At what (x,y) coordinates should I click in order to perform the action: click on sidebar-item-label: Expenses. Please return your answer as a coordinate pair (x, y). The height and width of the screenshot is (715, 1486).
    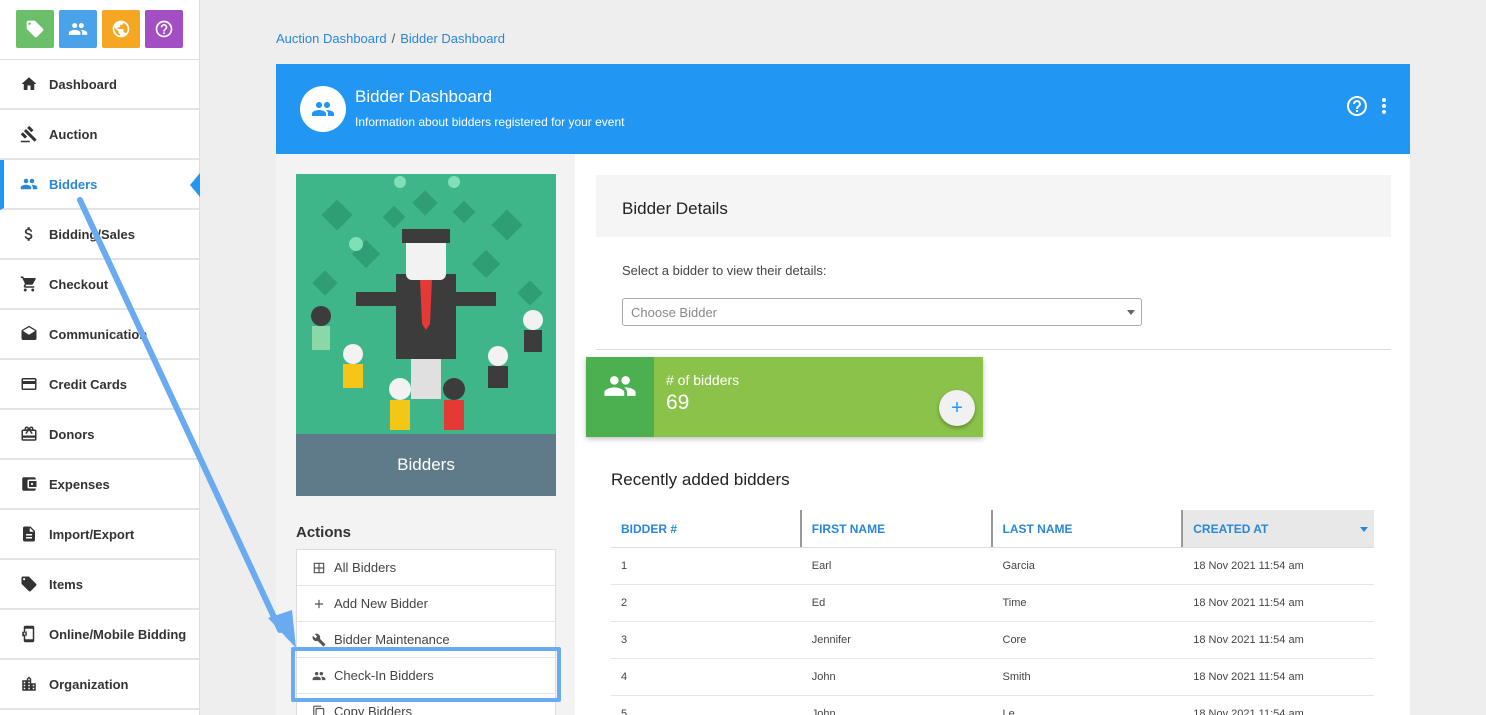
    Looking at the image, I should click on (79, 484).